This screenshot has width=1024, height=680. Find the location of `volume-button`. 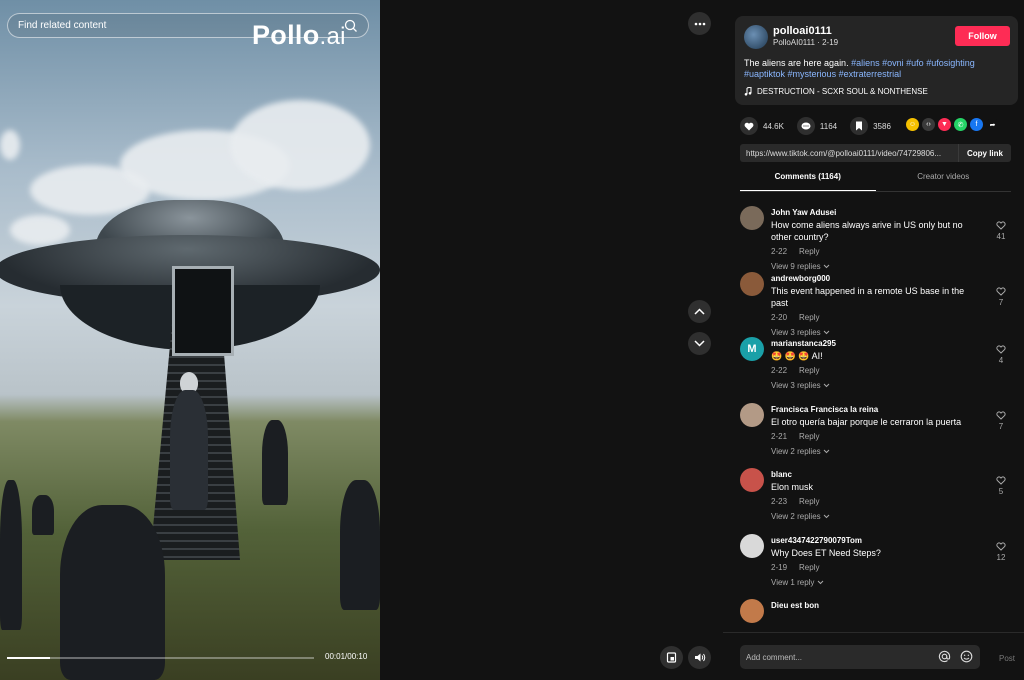

volume-button is located at coordinates (699, 657).